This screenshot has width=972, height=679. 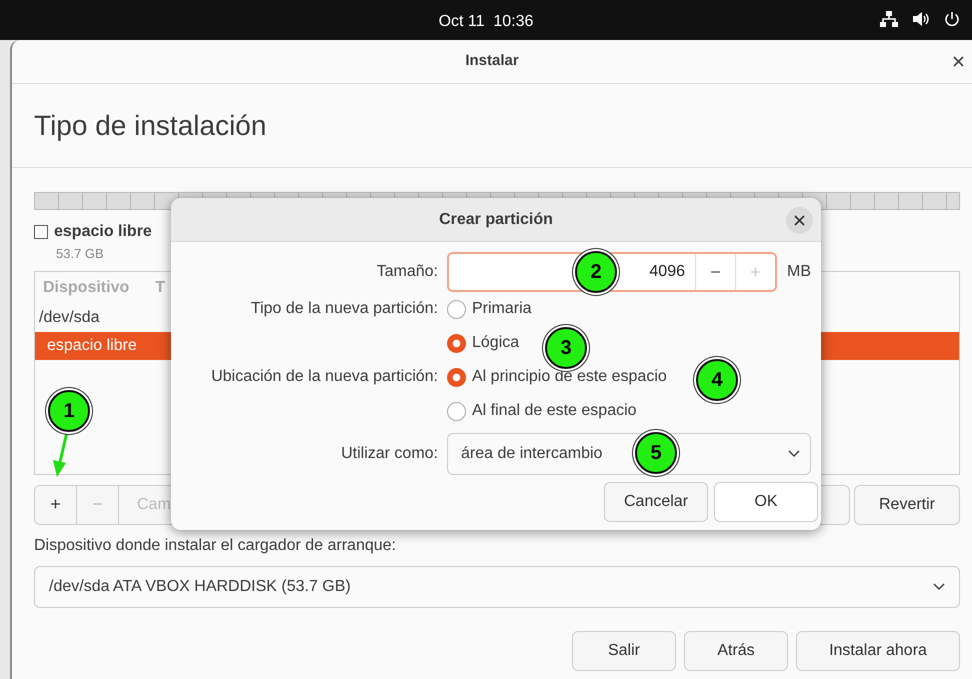 I want to click on volume-icon, so click(x=921, y=19).